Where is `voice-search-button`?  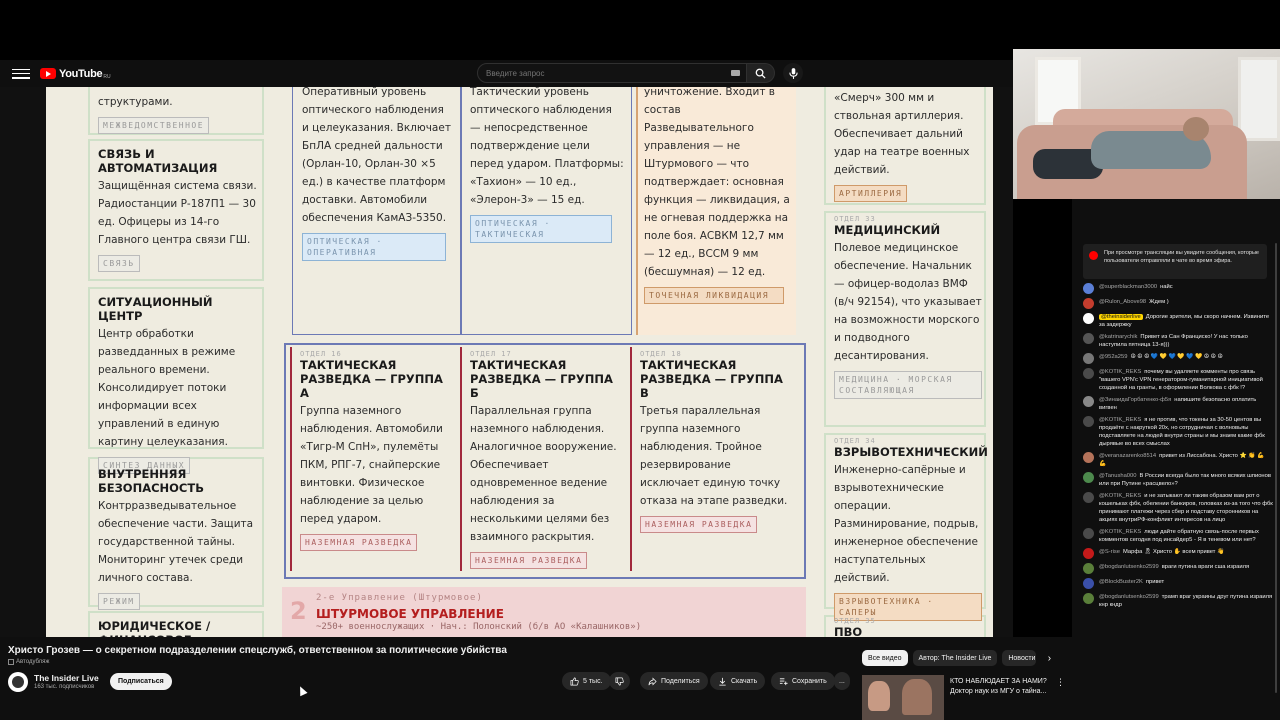 voice-search-button is located at coordinates (793, 73).